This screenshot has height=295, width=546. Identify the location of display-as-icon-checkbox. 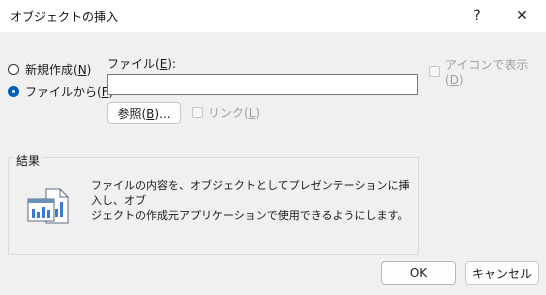
(434, 71).